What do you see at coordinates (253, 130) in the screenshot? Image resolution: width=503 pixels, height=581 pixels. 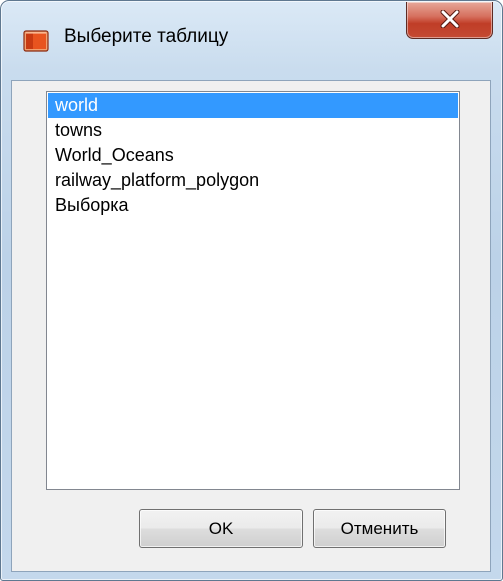 I see `list-item: towns` at bounding box center [253, 130].